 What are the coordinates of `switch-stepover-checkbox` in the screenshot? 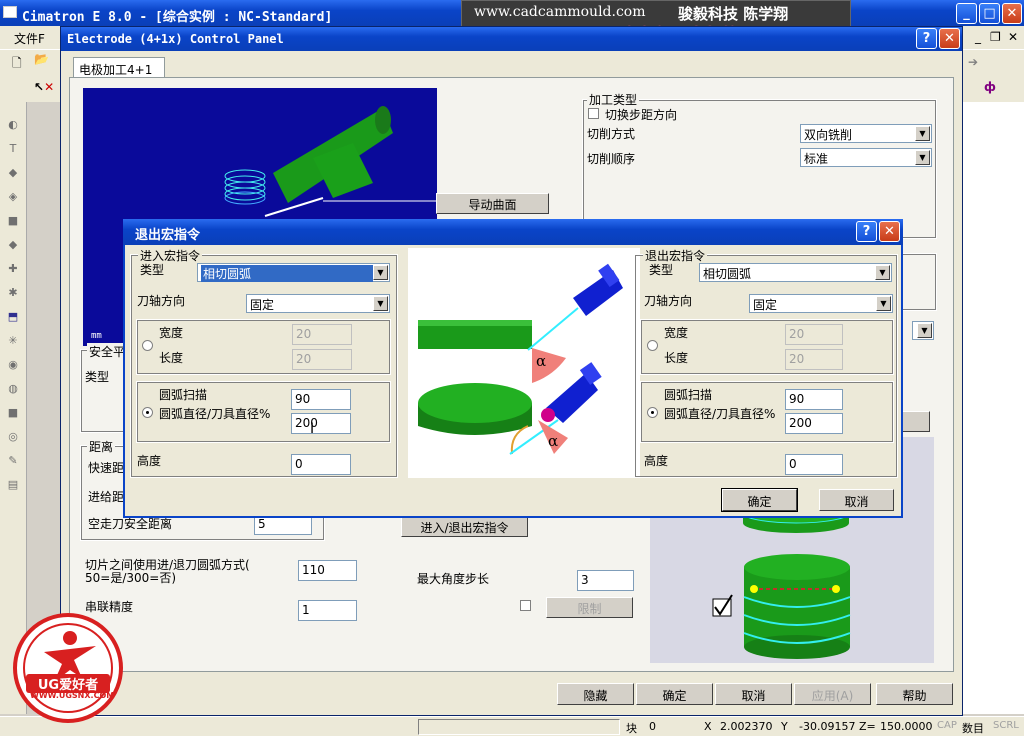 It's located at (593, 113).